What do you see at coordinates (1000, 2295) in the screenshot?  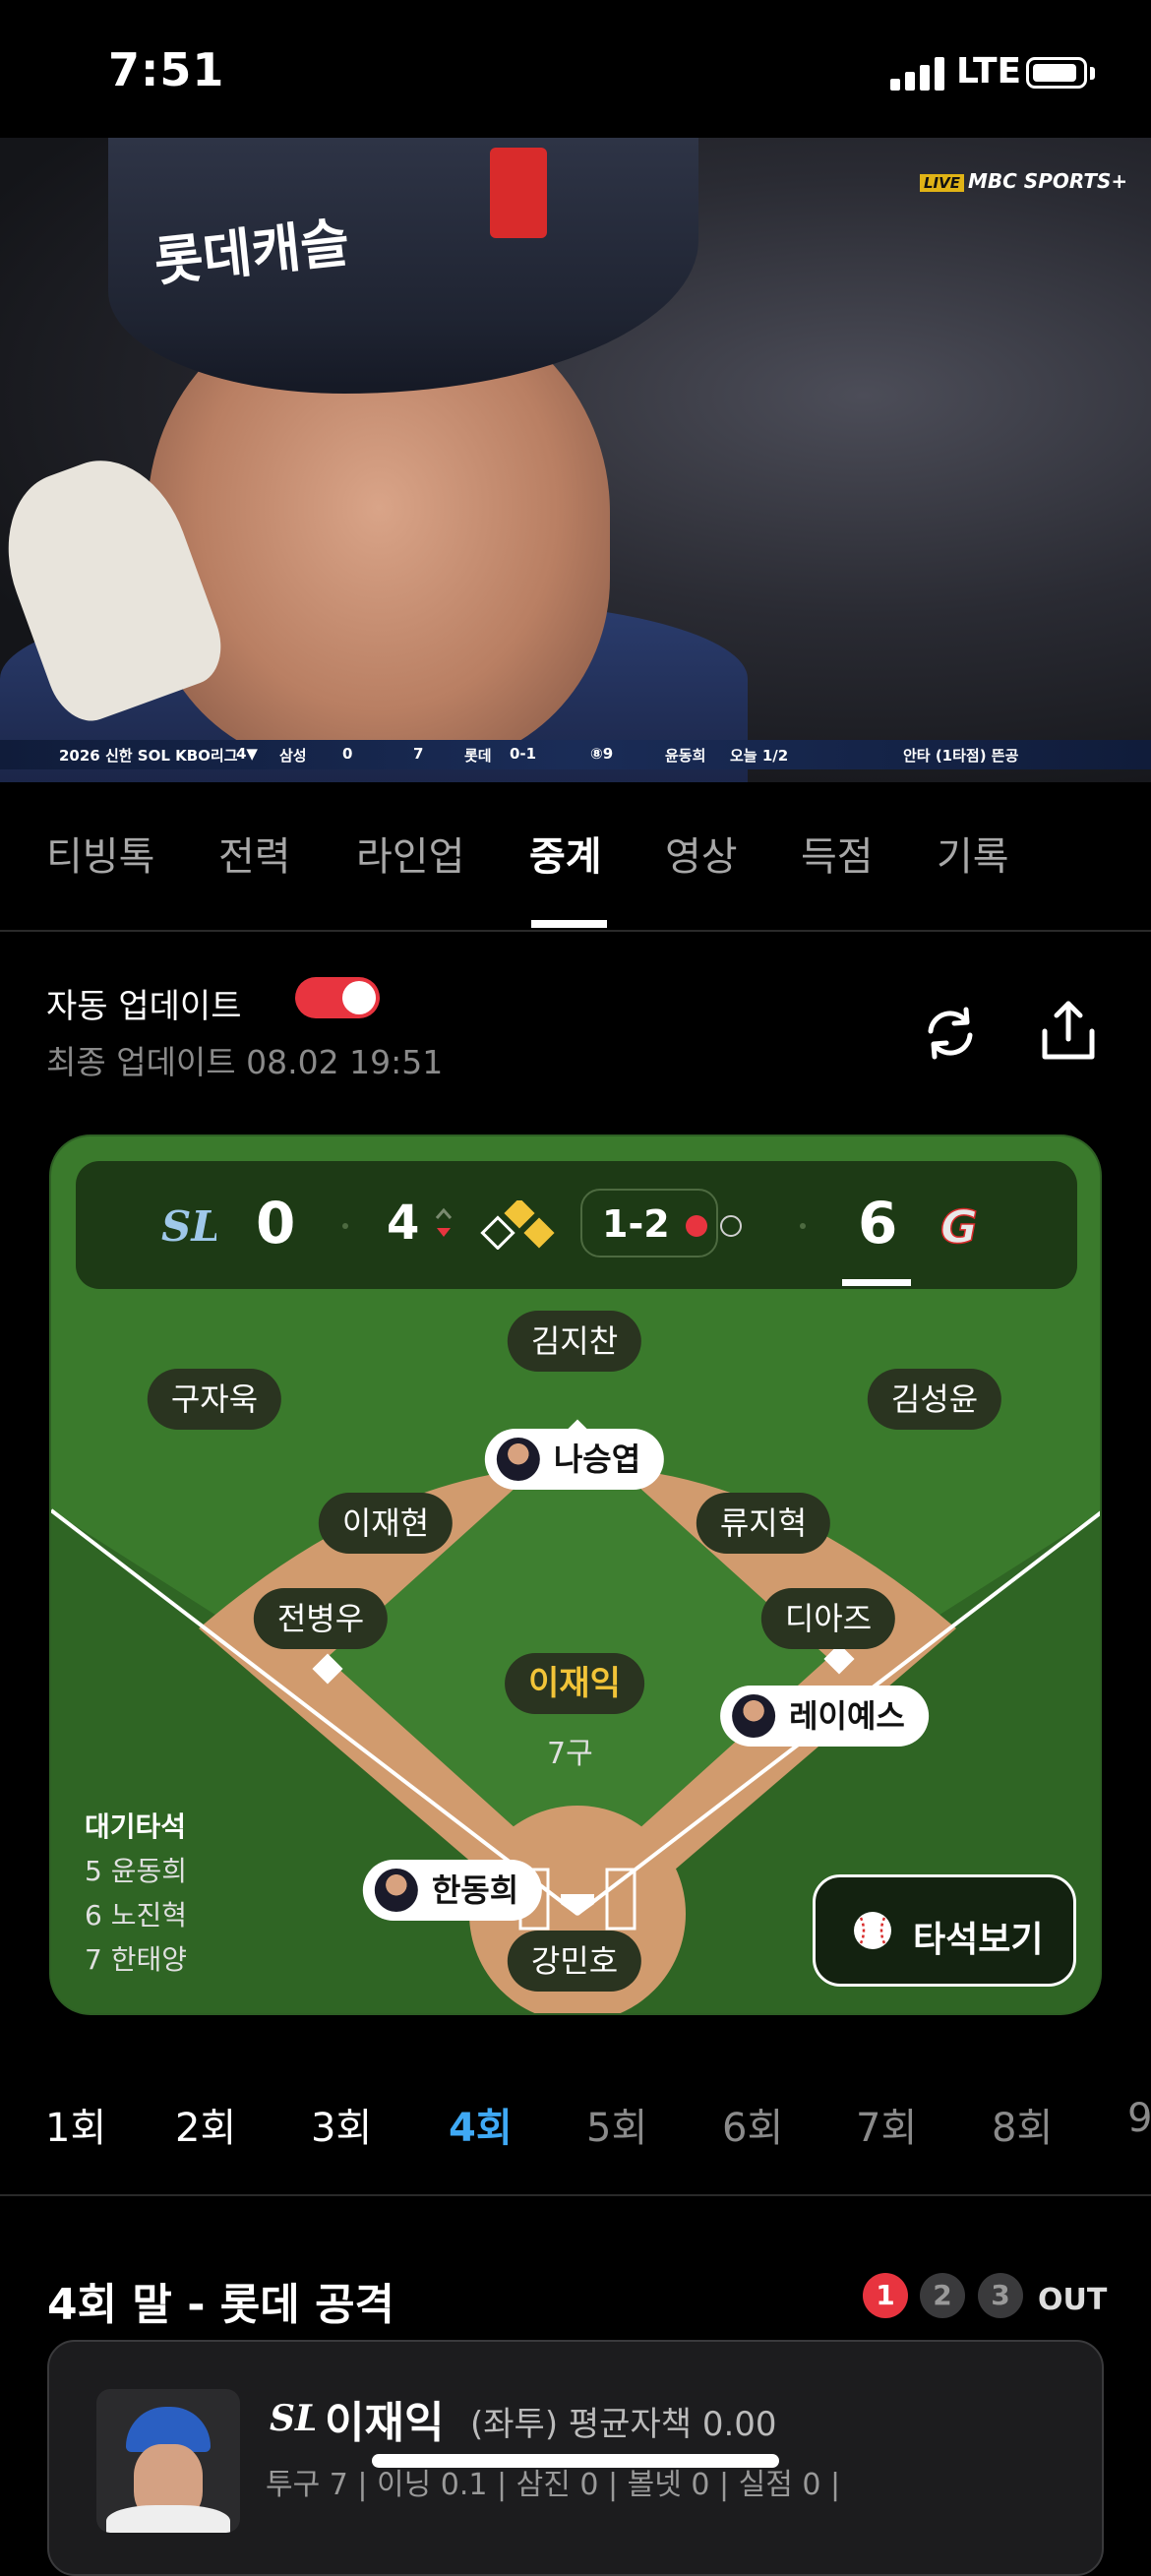 I see `out-count-3: 3` at bounding box center [1000, 2295].